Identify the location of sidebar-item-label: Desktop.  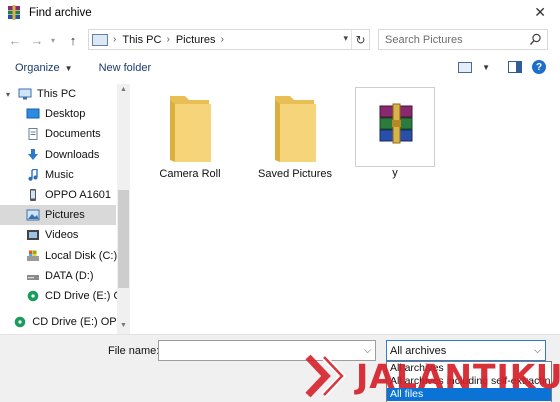
(65, 114).